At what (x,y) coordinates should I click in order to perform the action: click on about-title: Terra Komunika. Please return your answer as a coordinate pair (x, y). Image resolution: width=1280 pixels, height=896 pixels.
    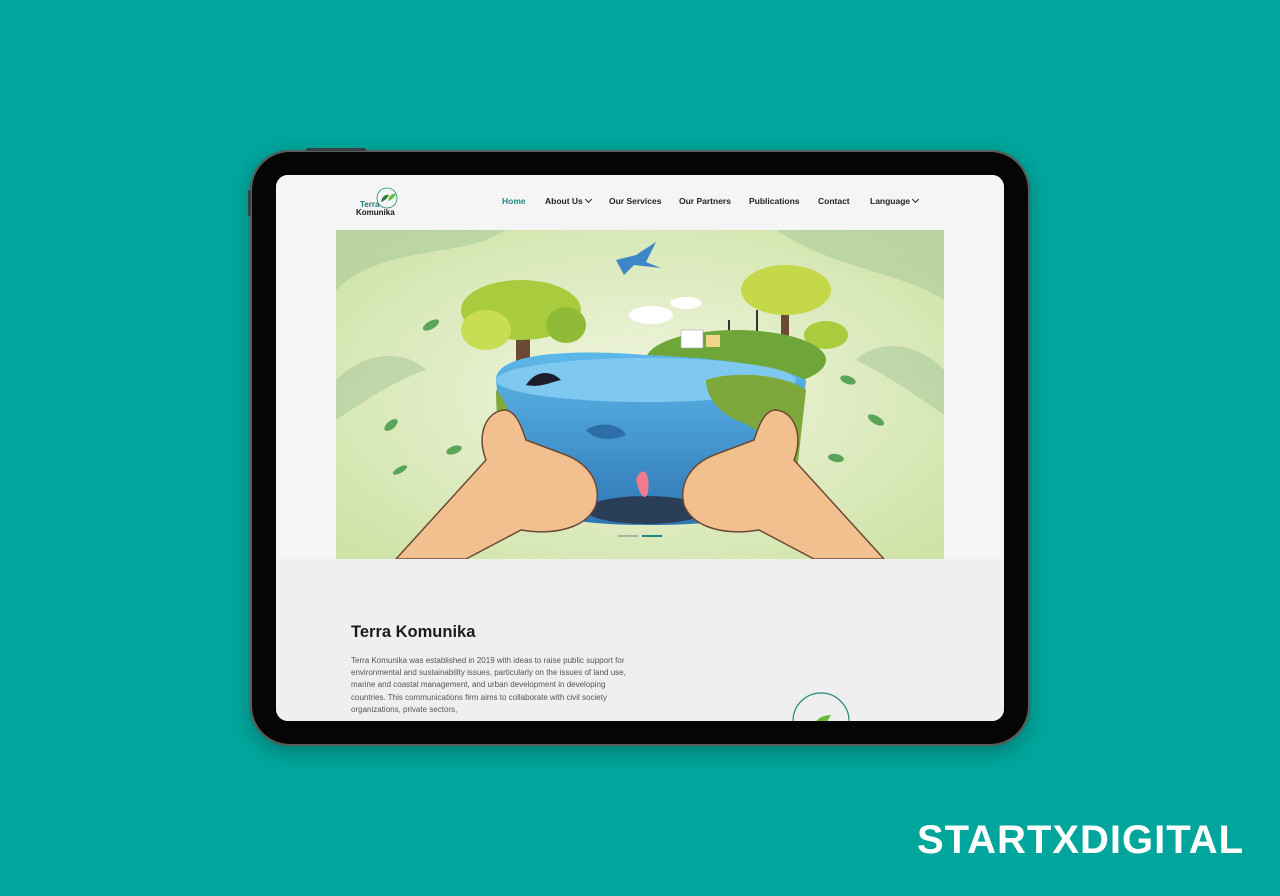
    Looking at the image, I should click on (413, 632).